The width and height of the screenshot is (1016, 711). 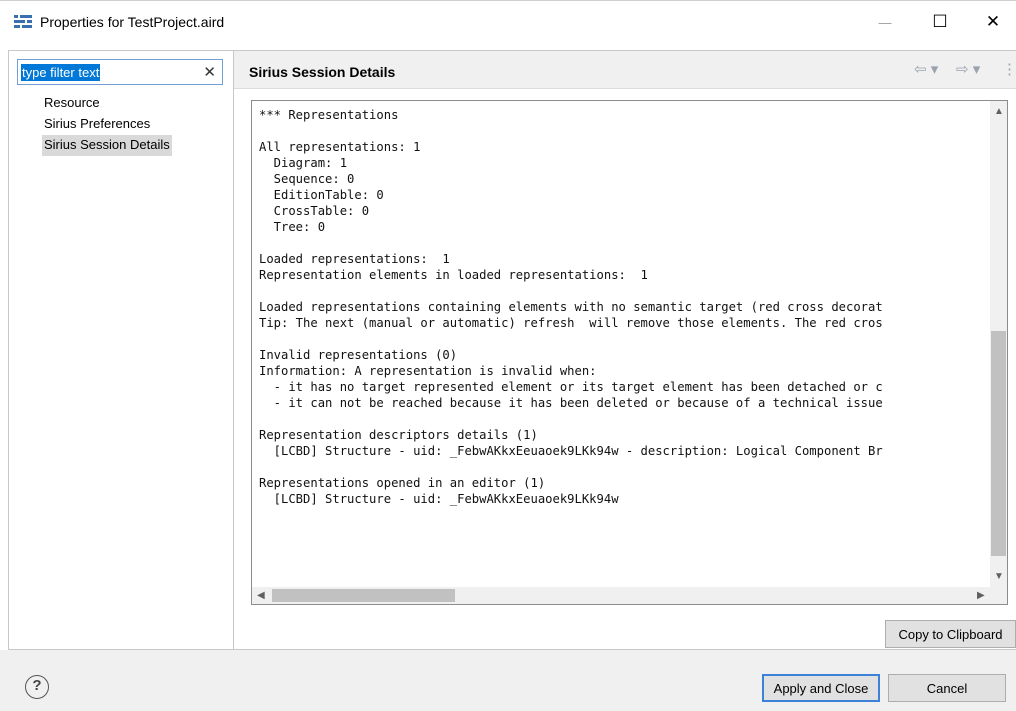 I want to click on properties-icon, so click(x=23, y=21).